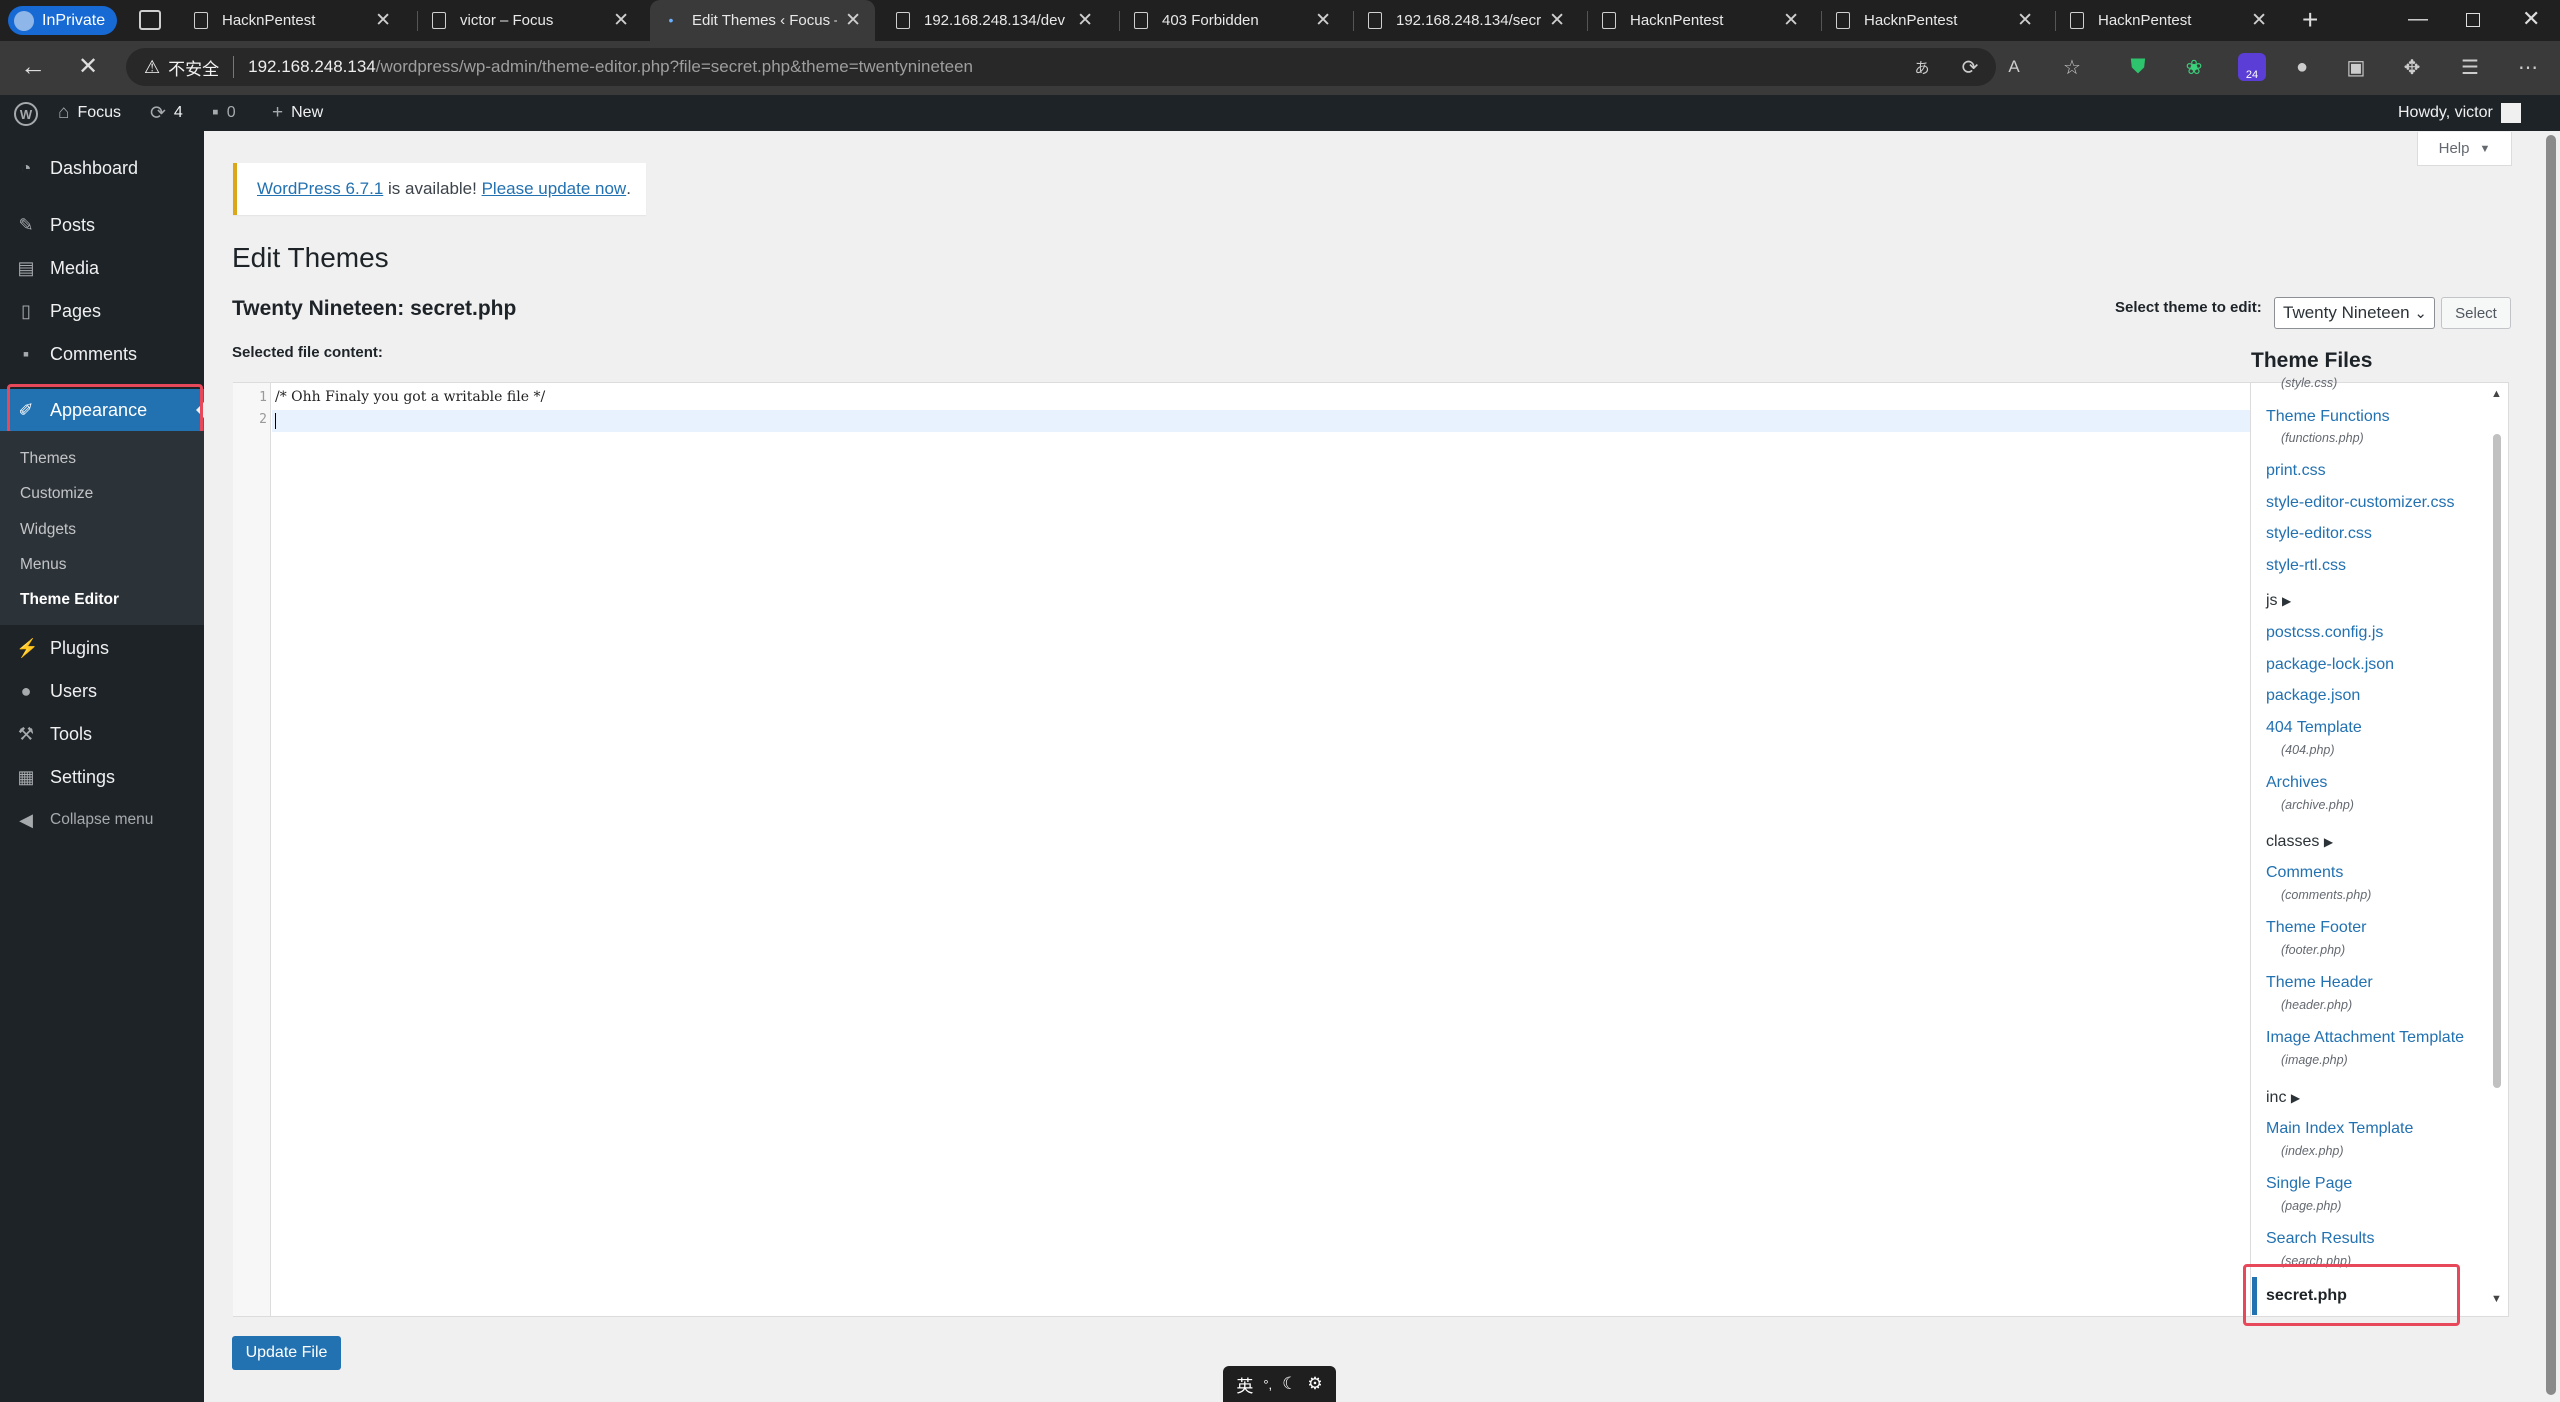 This screenshot has height=1402, width=2560. Describe the element at coordinates (102, 691) in the screenshot. I see `sidebar-item-users: ● Users` at that location.